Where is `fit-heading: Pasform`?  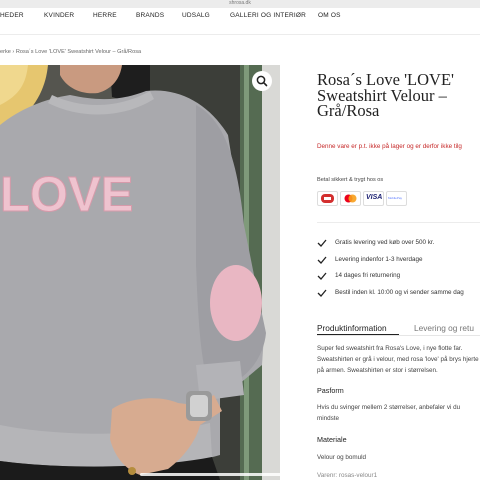
fit-heading: Pasform is located at coordinates (330, 390).